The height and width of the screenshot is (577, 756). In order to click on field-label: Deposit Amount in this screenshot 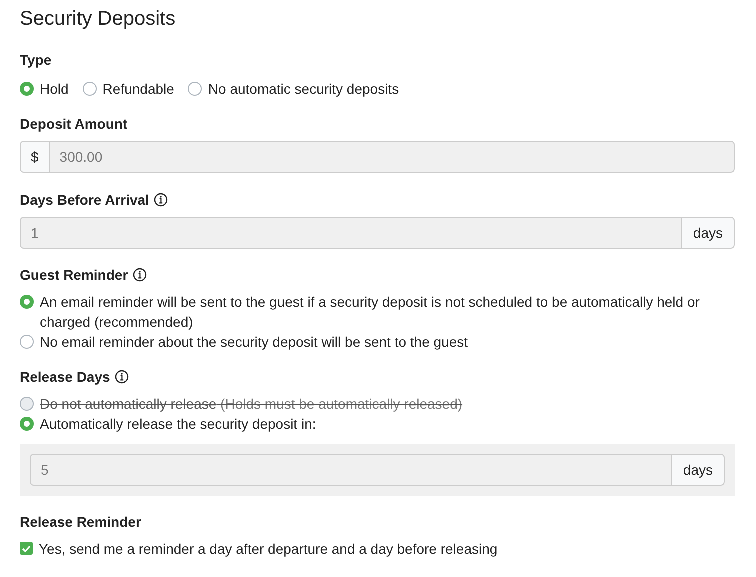, I will do `click(74, 124)`.